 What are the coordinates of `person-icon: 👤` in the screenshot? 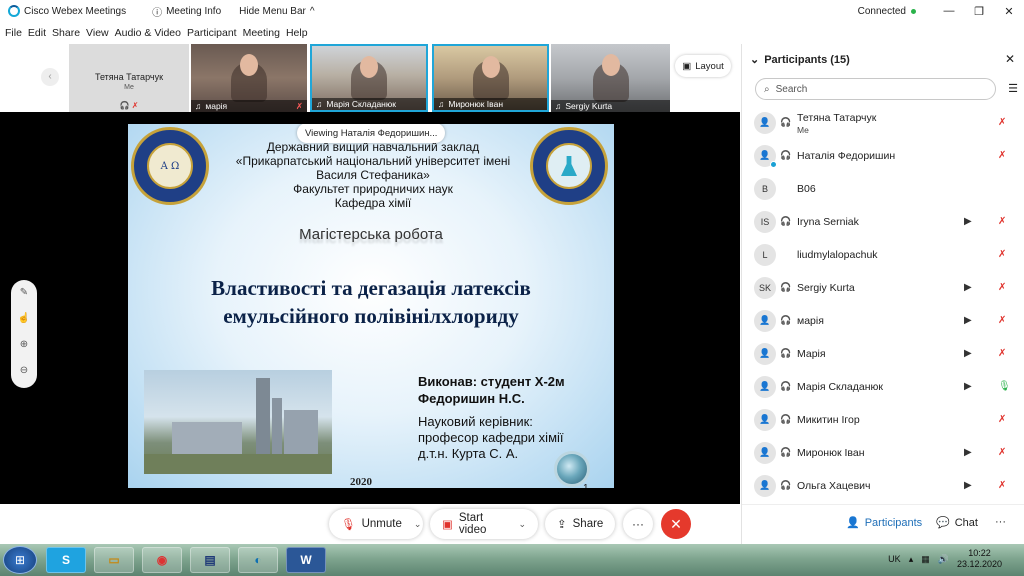 It's located at (765, 386).